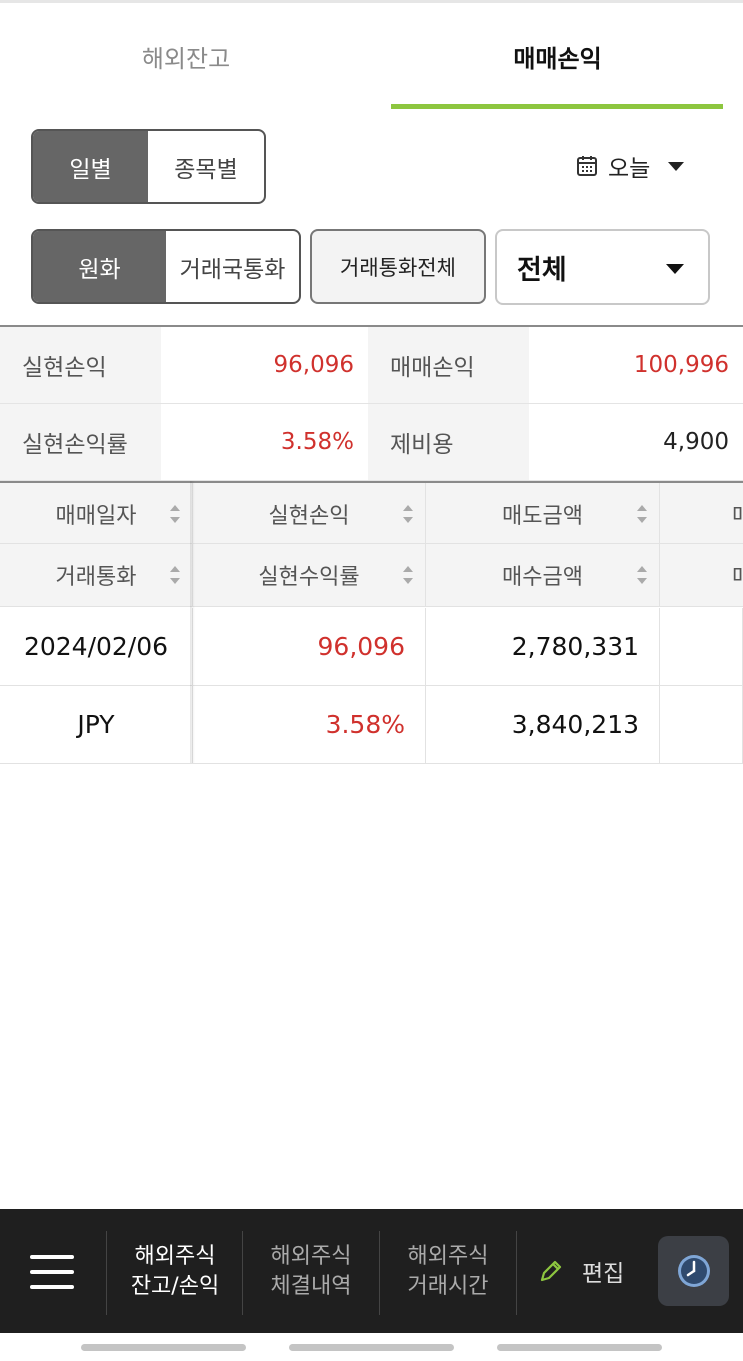  I want to click on tab-trade-profit-loss: 매매손익, so click(557, 56).